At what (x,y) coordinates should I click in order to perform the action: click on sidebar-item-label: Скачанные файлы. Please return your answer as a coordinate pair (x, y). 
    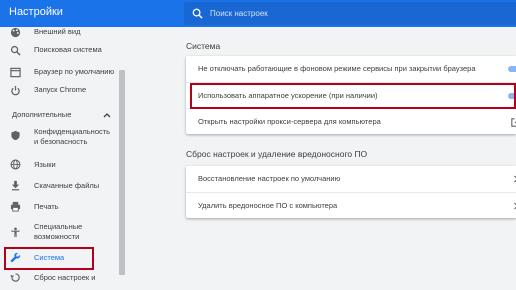
    Looking at the image, I should click on (67, 185).